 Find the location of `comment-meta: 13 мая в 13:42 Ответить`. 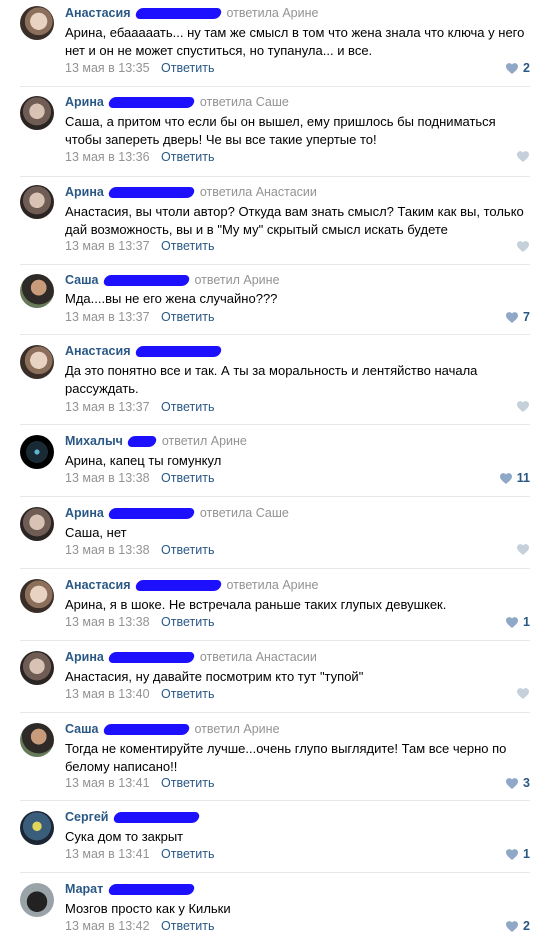

comment-meta: 13 мая в 13:42 Ответить is located at coordinates (139, 926).